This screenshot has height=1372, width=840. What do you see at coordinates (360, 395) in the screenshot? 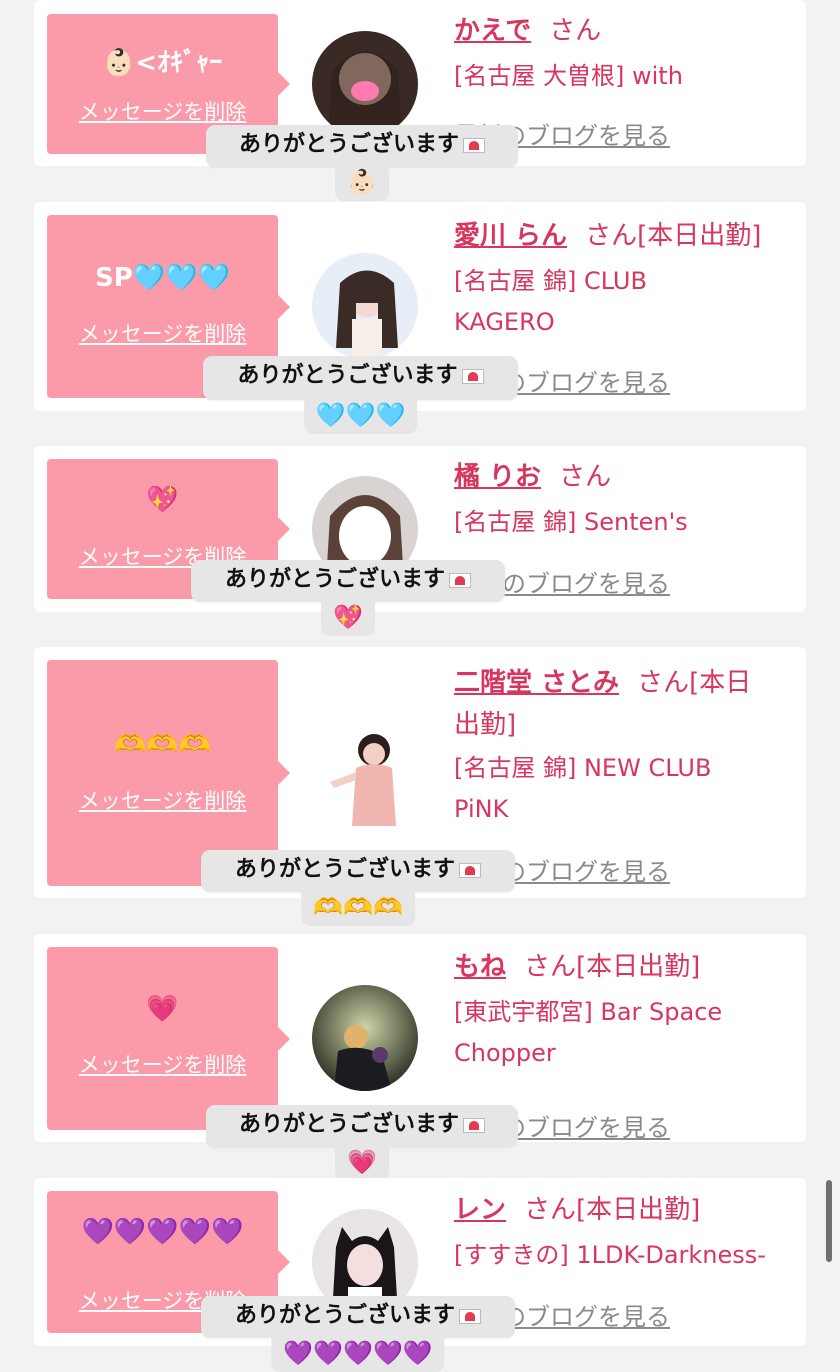
I see `reaction-popup: ありがとうございます 🩵🩵🩵` at bounding box center [360, 395].